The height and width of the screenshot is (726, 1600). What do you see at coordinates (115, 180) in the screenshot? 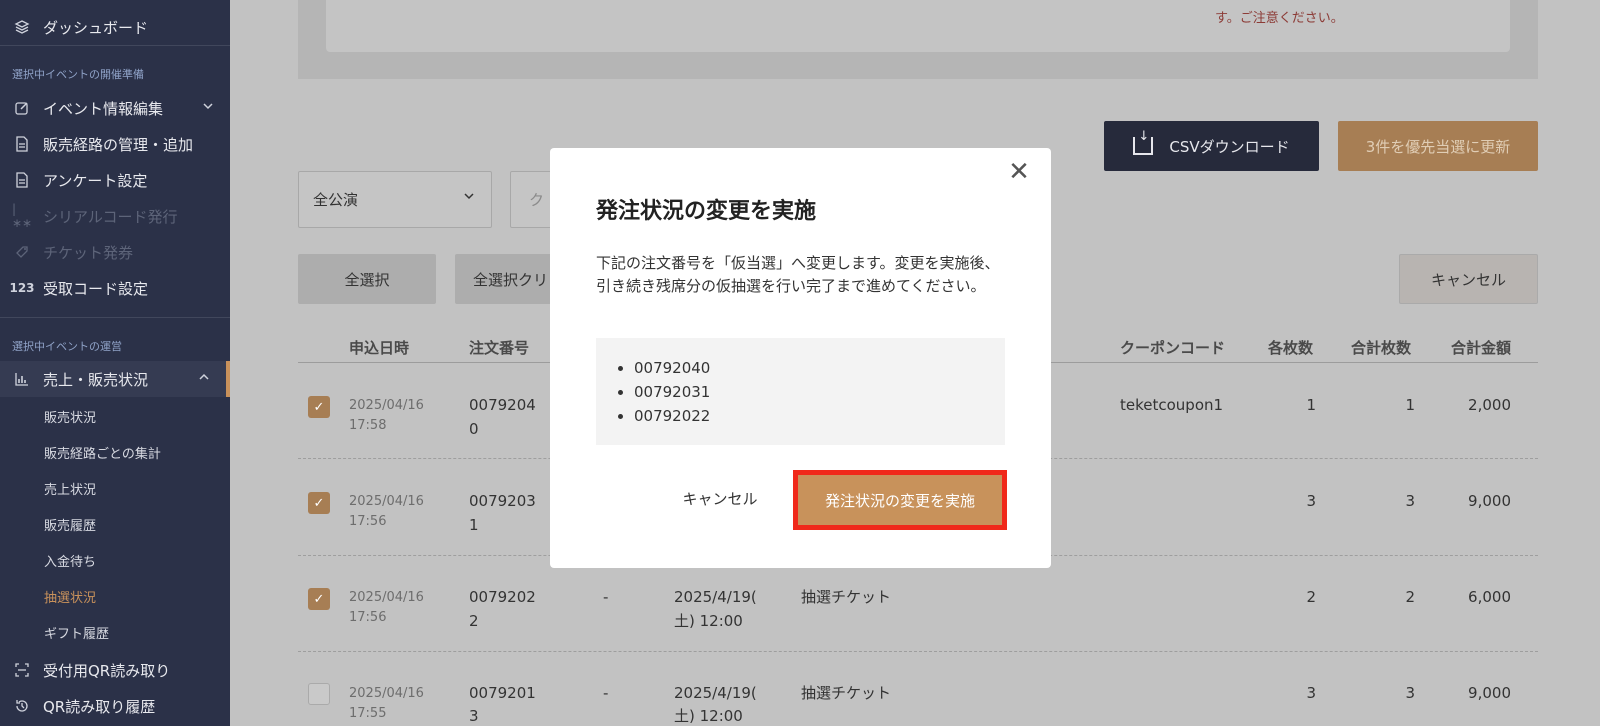
I see `sidebar-item-survey: アンケート設定` at bounding box center [115, 180].